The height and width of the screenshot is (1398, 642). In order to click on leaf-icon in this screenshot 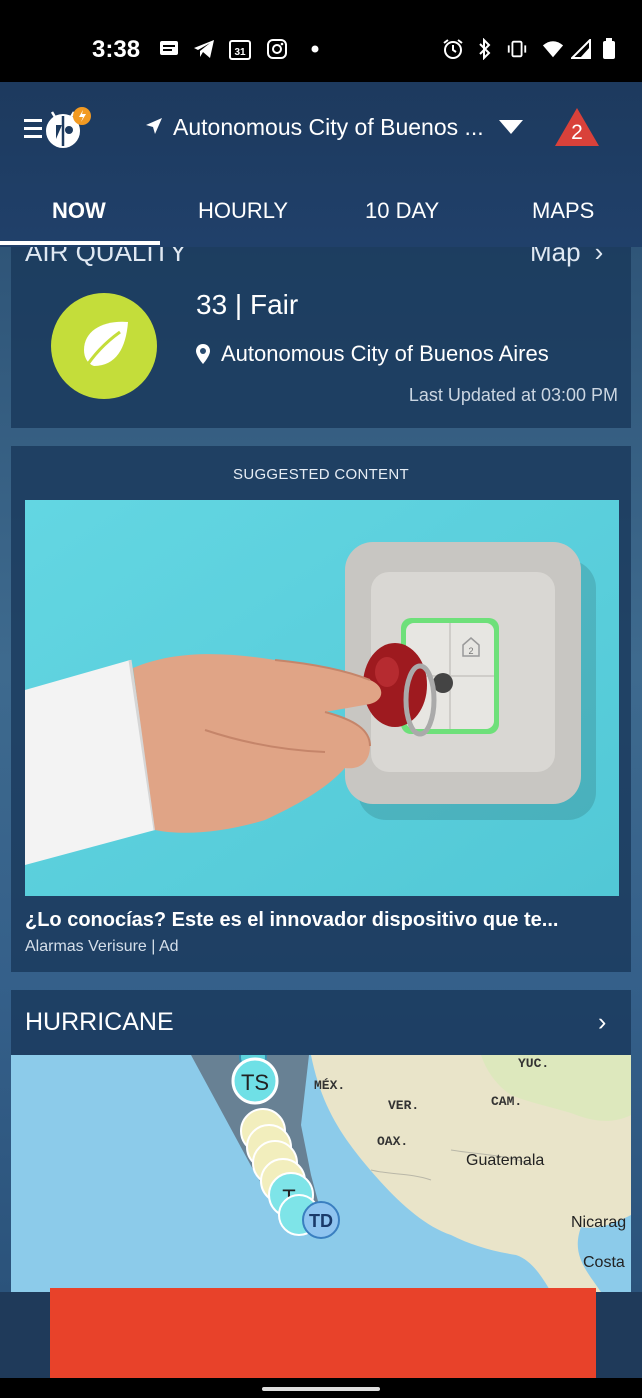, I will do `click(105, 346)`.